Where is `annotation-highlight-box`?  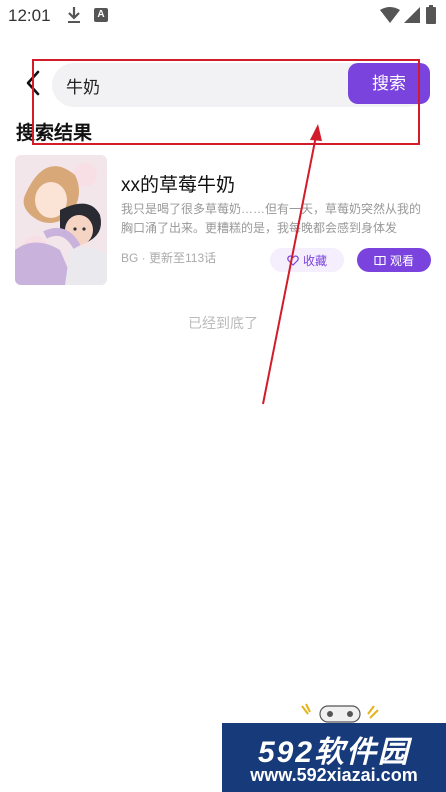
annotation-highlight-box is located at coordinates (226, 102).